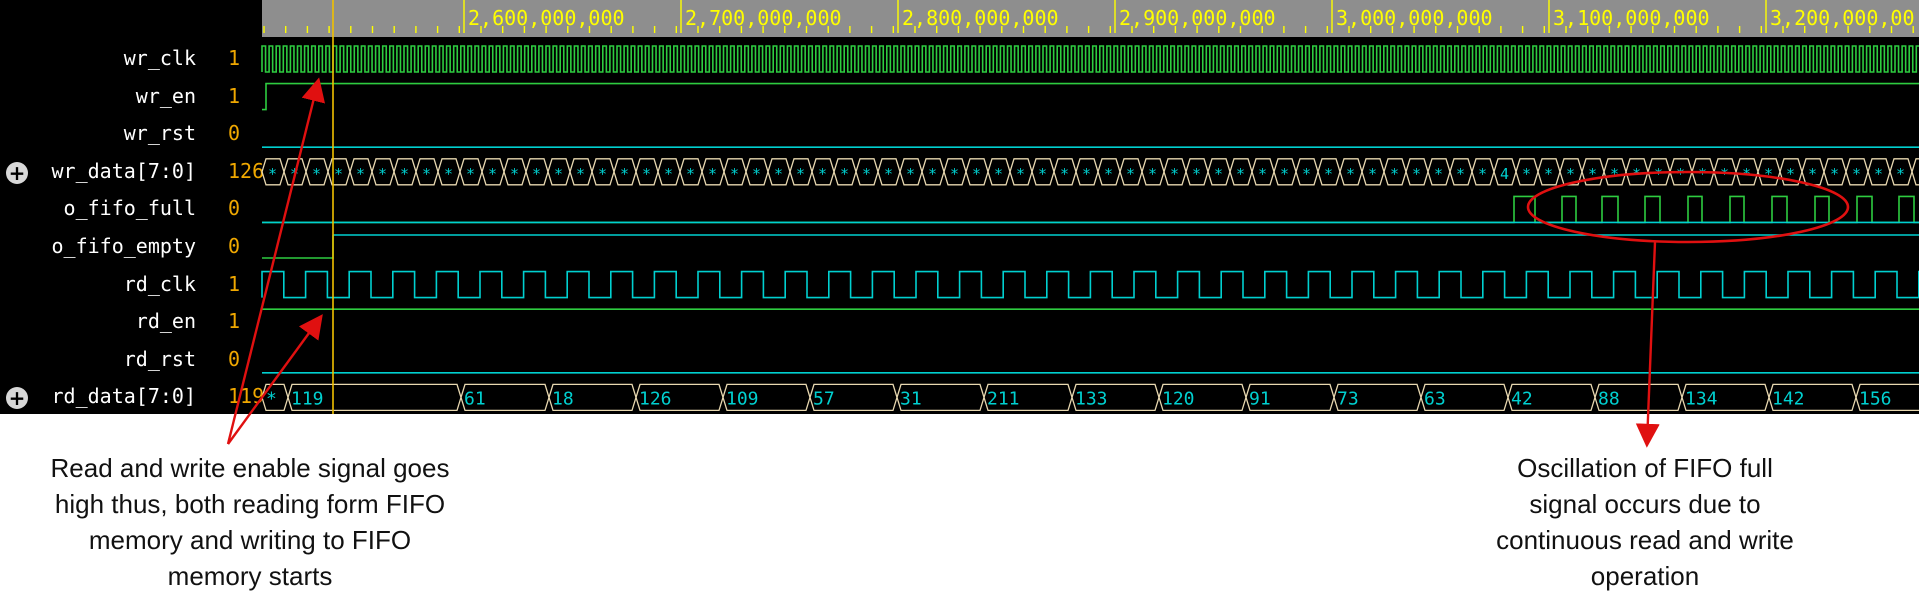  What do you see at coordinates (1003, 398) in the screenshot?
I see `rd-data-bus-label: 211` at bounding box center [1003, 398].